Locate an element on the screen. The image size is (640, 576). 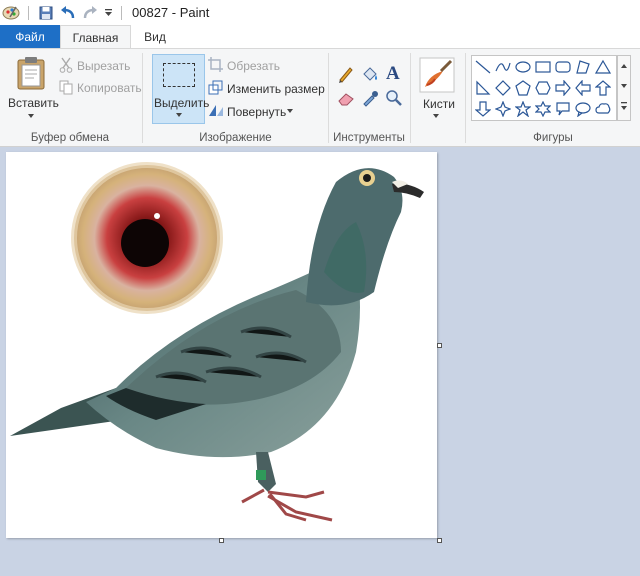
pencil-icon is located at coordinates (346, 75).